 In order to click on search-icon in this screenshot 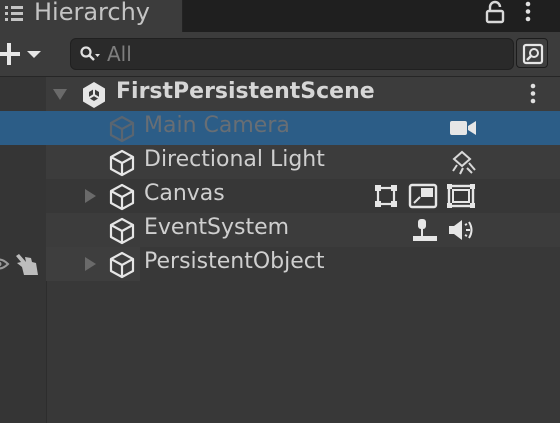, I will do `click(90, 53)`.